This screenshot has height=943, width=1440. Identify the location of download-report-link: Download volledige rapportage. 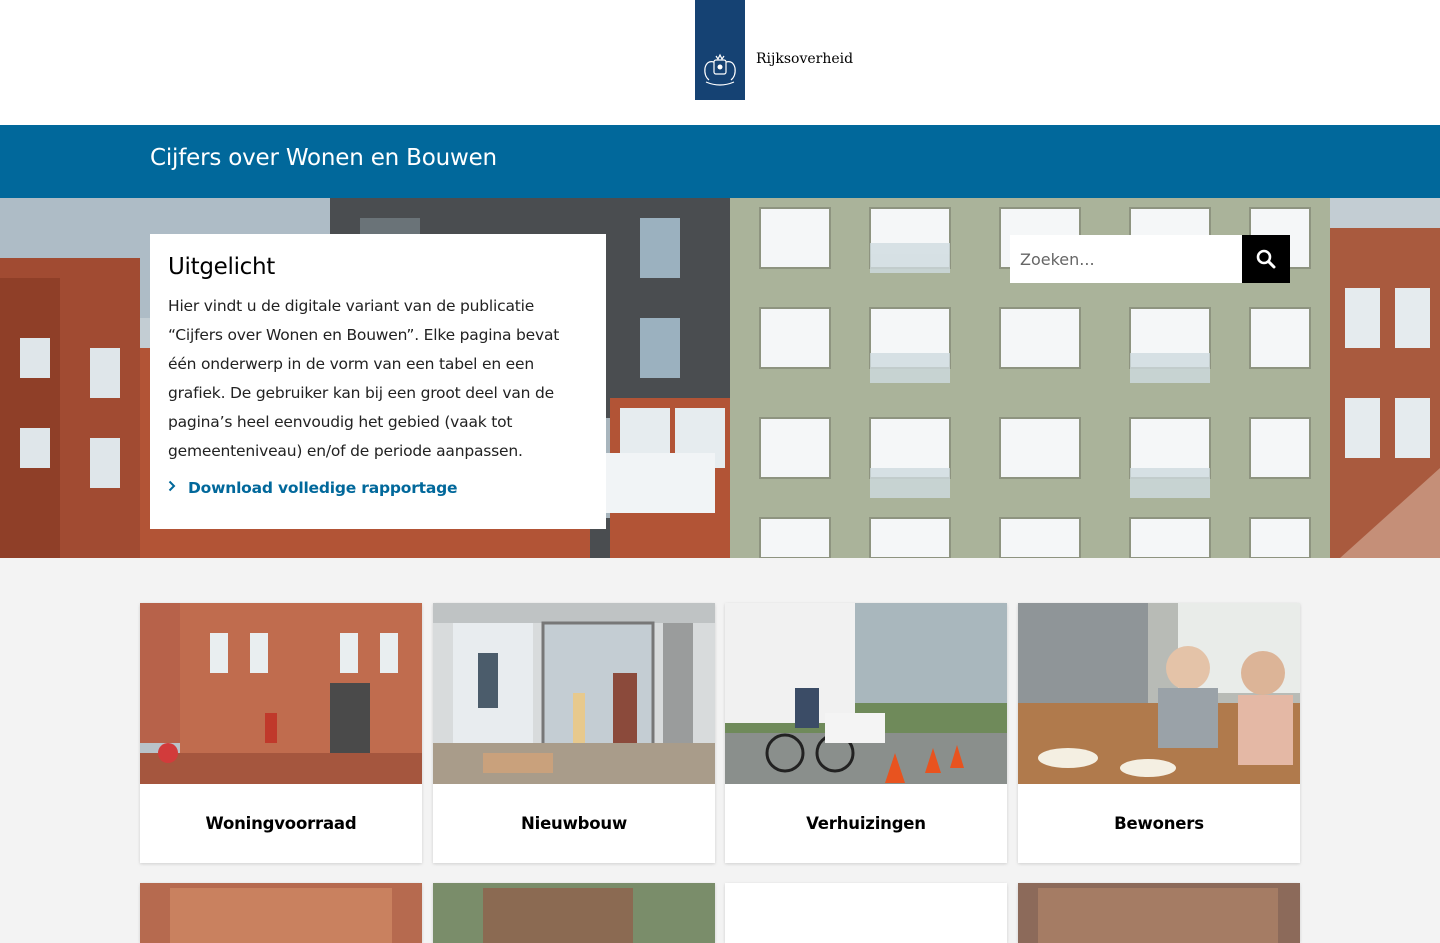
(378, 488).